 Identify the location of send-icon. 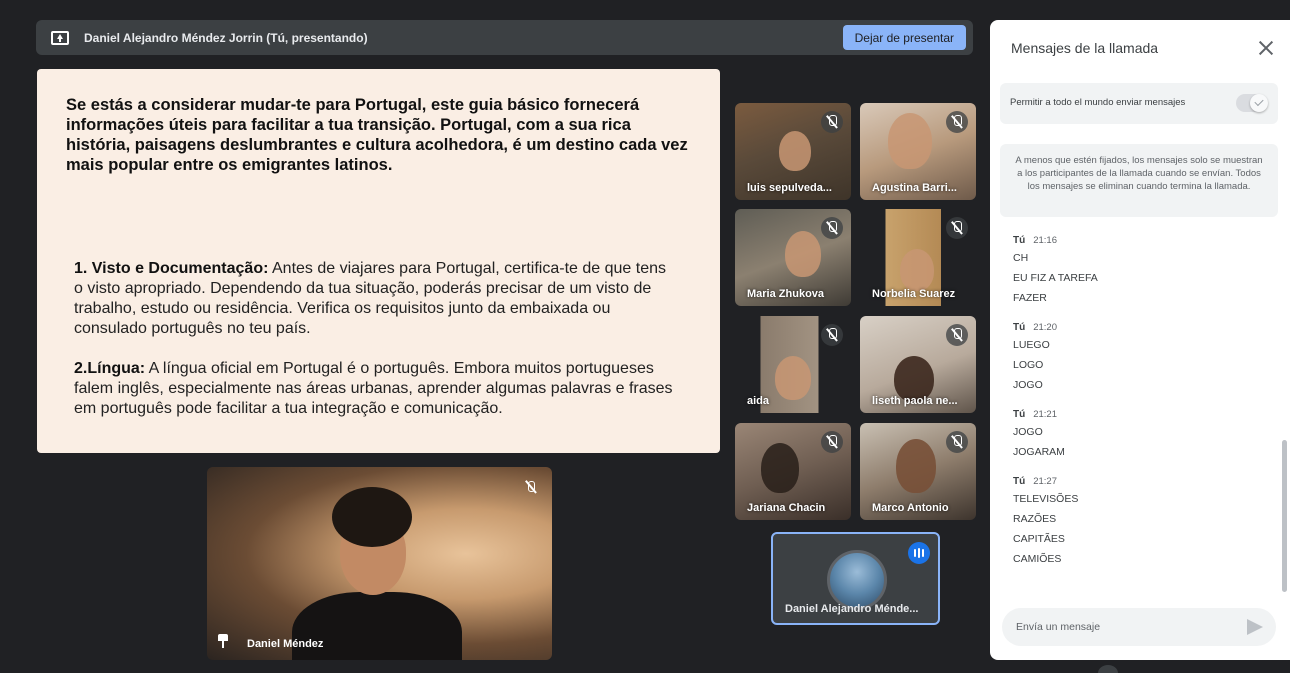
(1255, 627).